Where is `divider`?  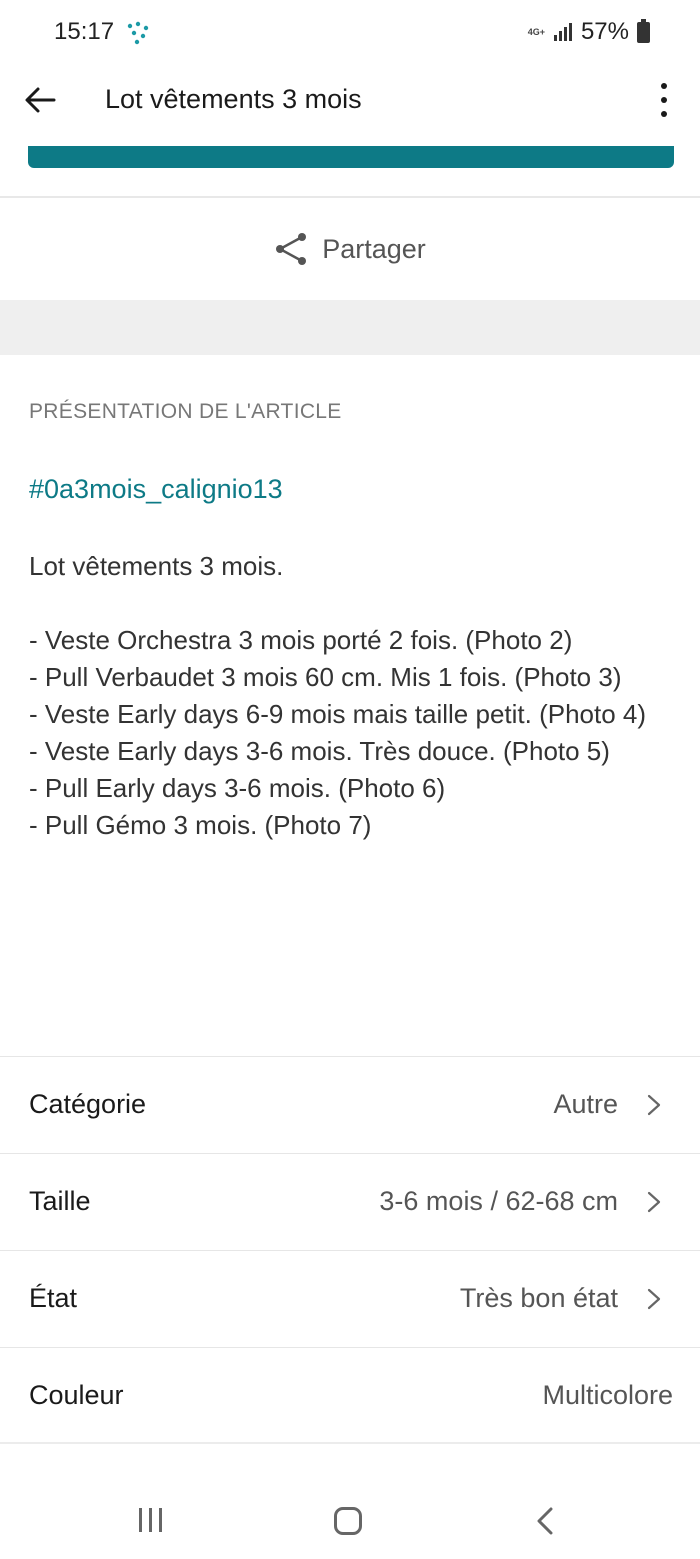 divider is located at coordinates (350, 1443).